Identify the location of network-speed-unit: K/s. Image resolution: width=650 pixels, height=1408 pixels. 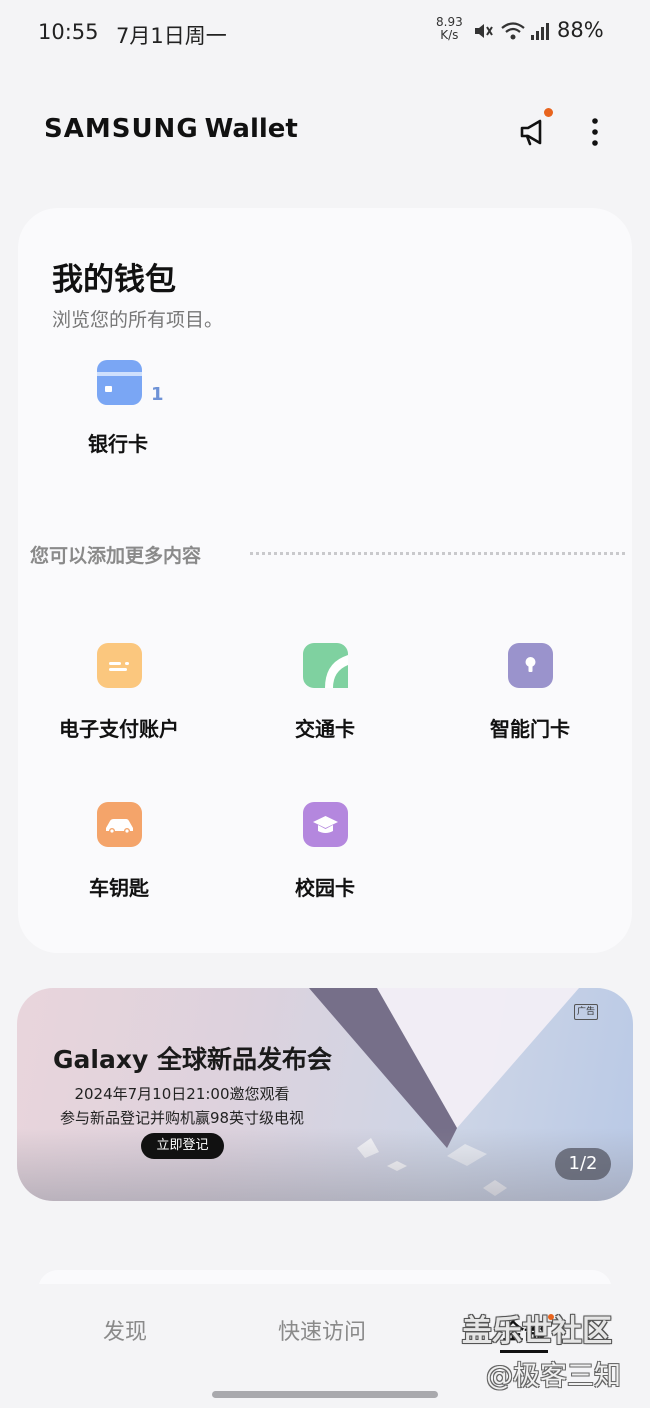
(449, 35).